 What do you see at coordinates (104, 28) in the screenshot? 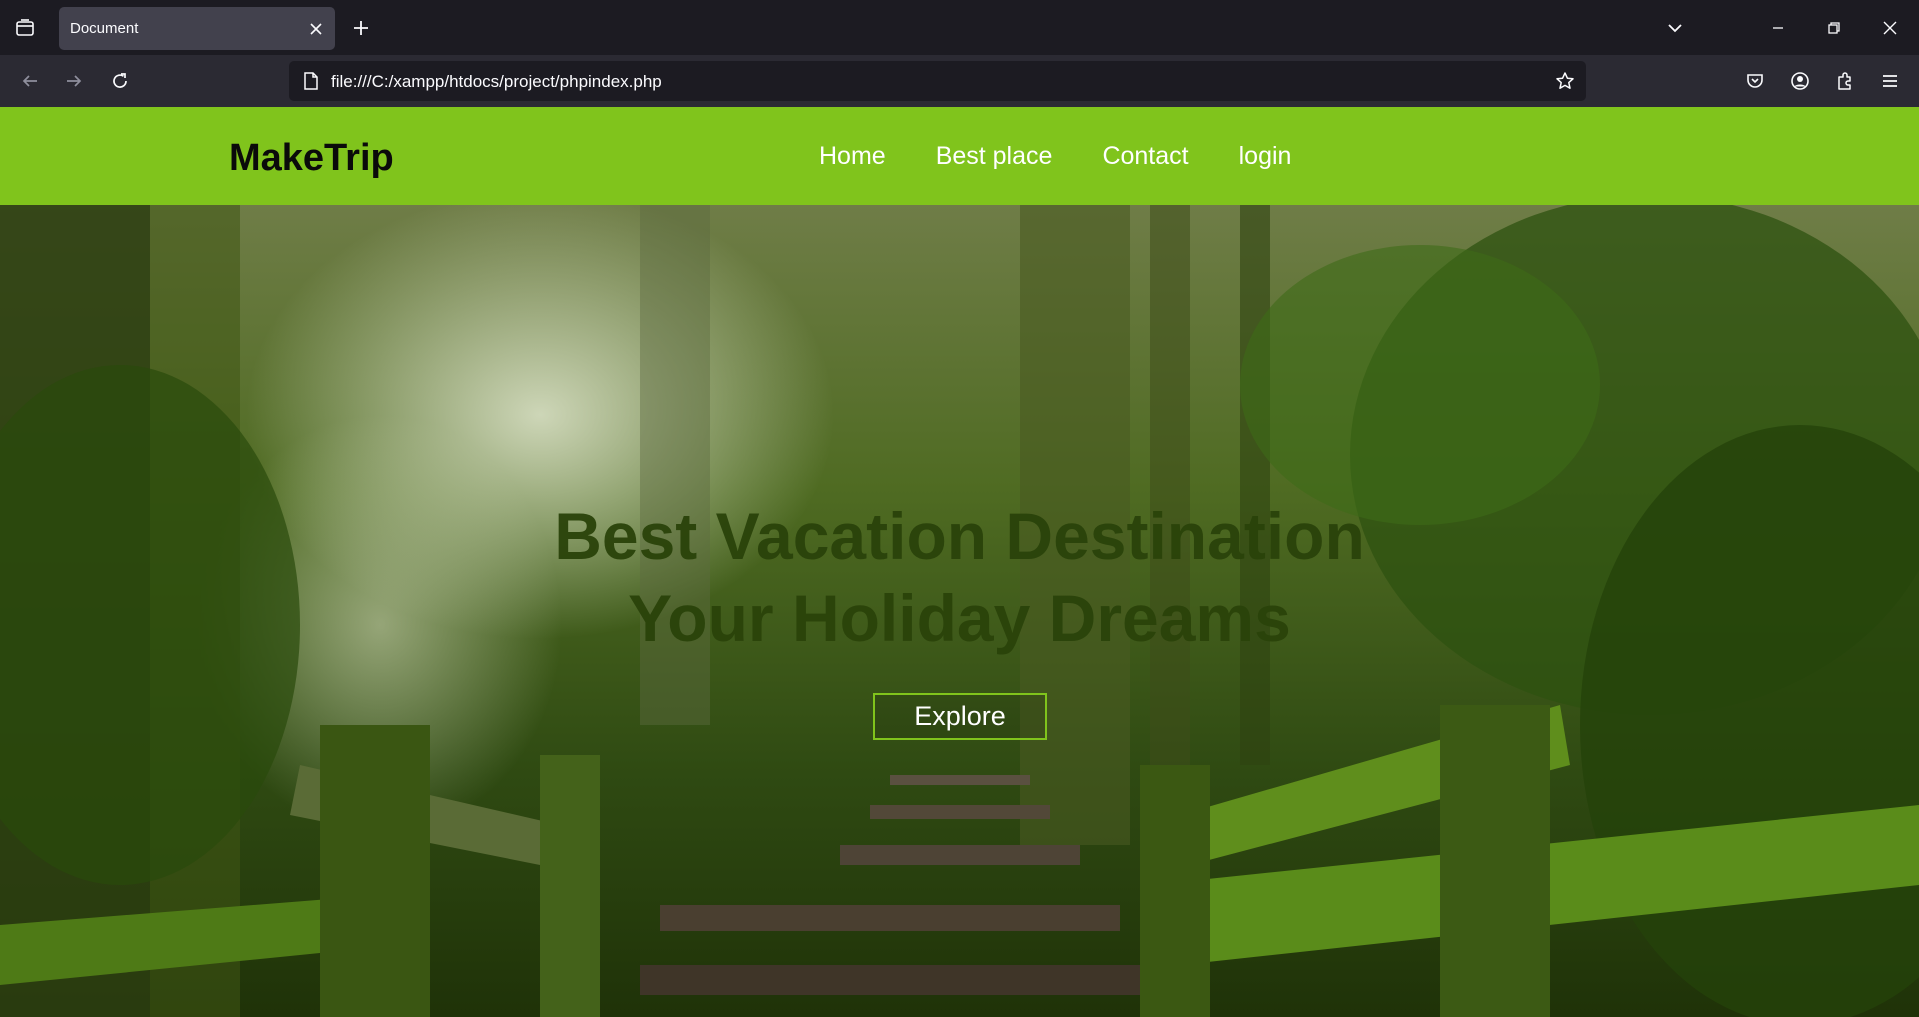
I see `tab-title: Document` at bounding box center [104, 28].